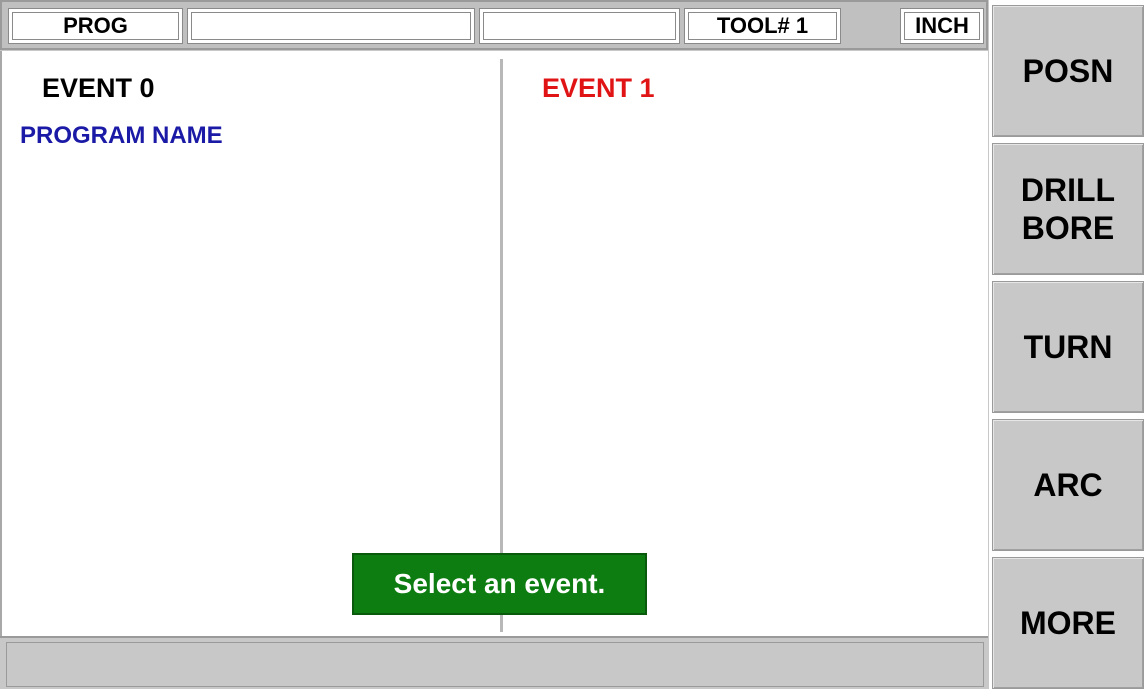  Describe the element at coordinates (1068, 209) in the screenshot. I see `drill-bore-softkey: DRILL BORE` at that location.